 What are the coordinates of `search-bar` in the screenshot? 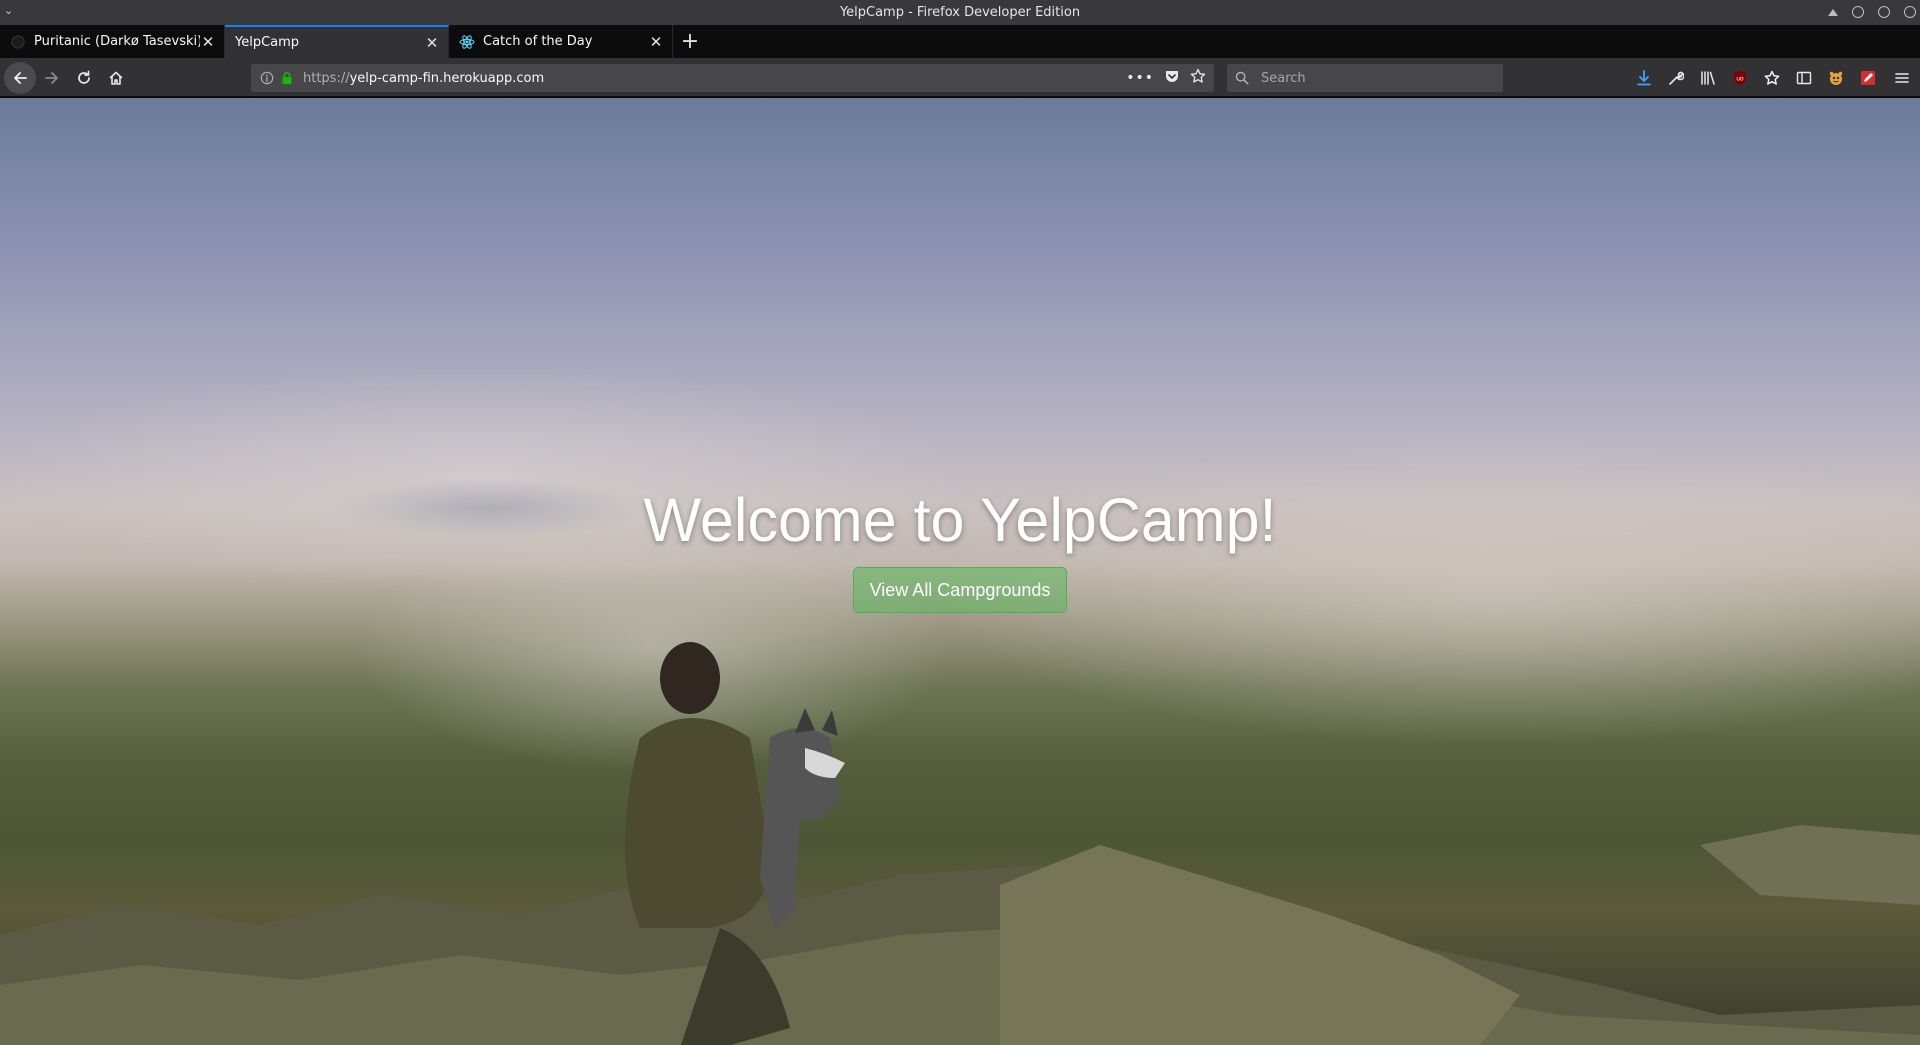 It's located at (1365, 78).